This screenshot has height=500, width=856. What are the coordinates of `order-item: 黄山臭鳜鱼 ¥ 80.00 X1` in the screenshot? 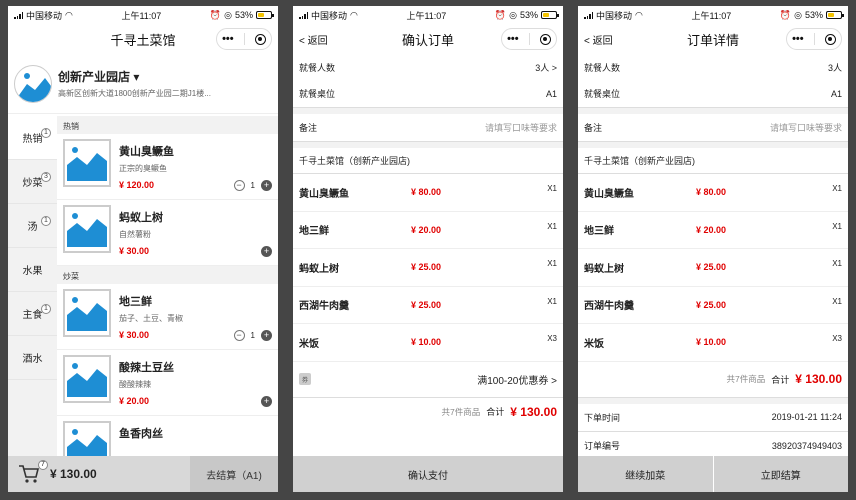 It's located at (428, 193).